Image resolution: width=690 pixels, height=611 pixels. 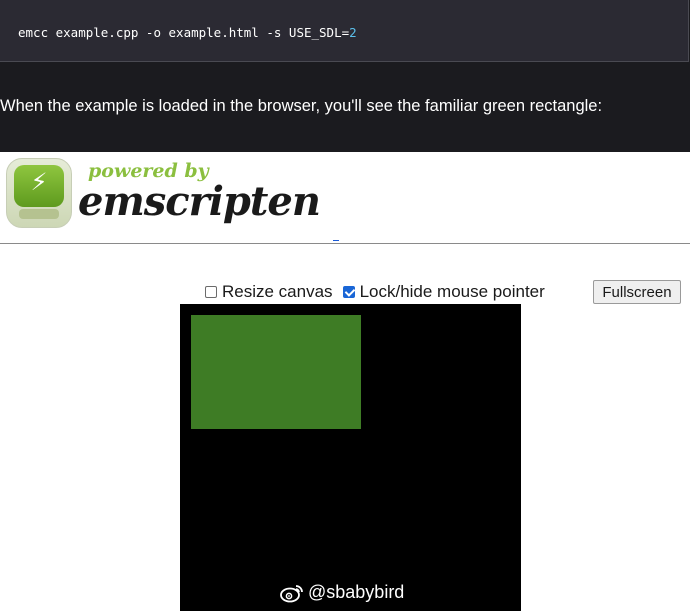 I want to click on emscripten-logo: ⚡ powered by emscripten, so click(x=163, y=194).